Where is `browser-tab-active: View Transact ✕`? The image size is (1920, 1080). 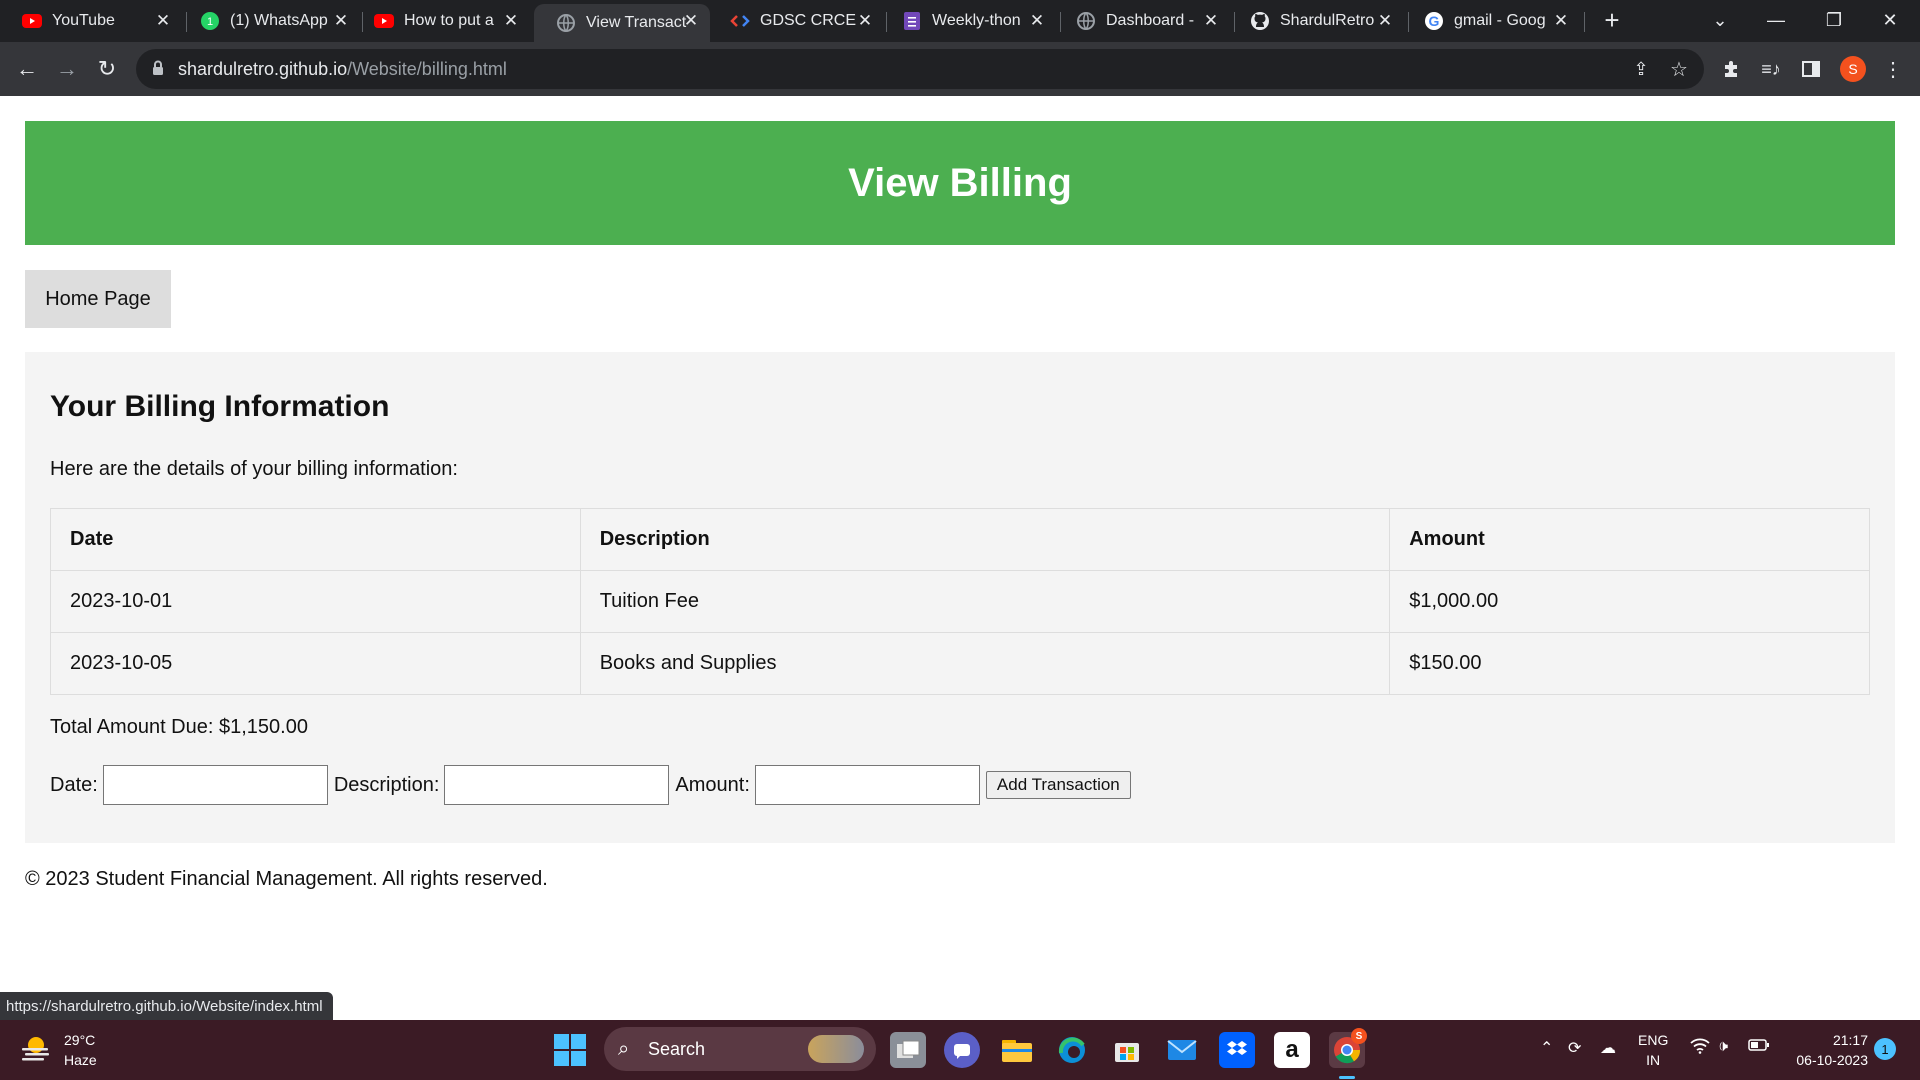 browser-tab-active: View Transact ✕ is located at coordinates (622, 23).